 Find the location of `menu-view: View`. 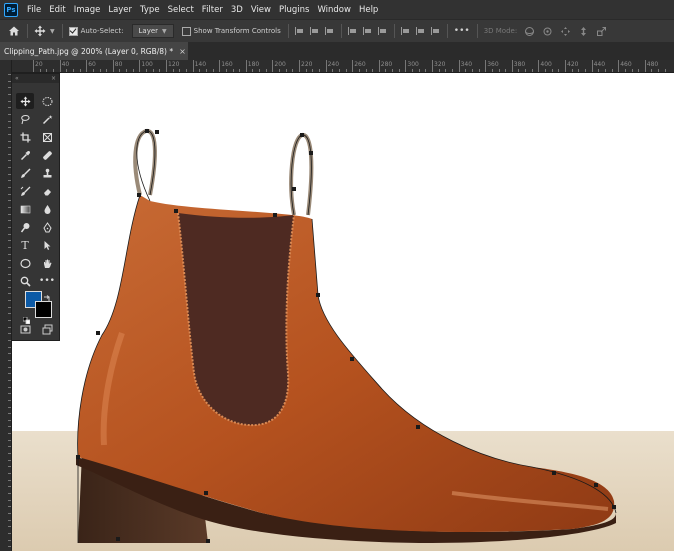

menu-view: View is located at coordinates (261, 10).